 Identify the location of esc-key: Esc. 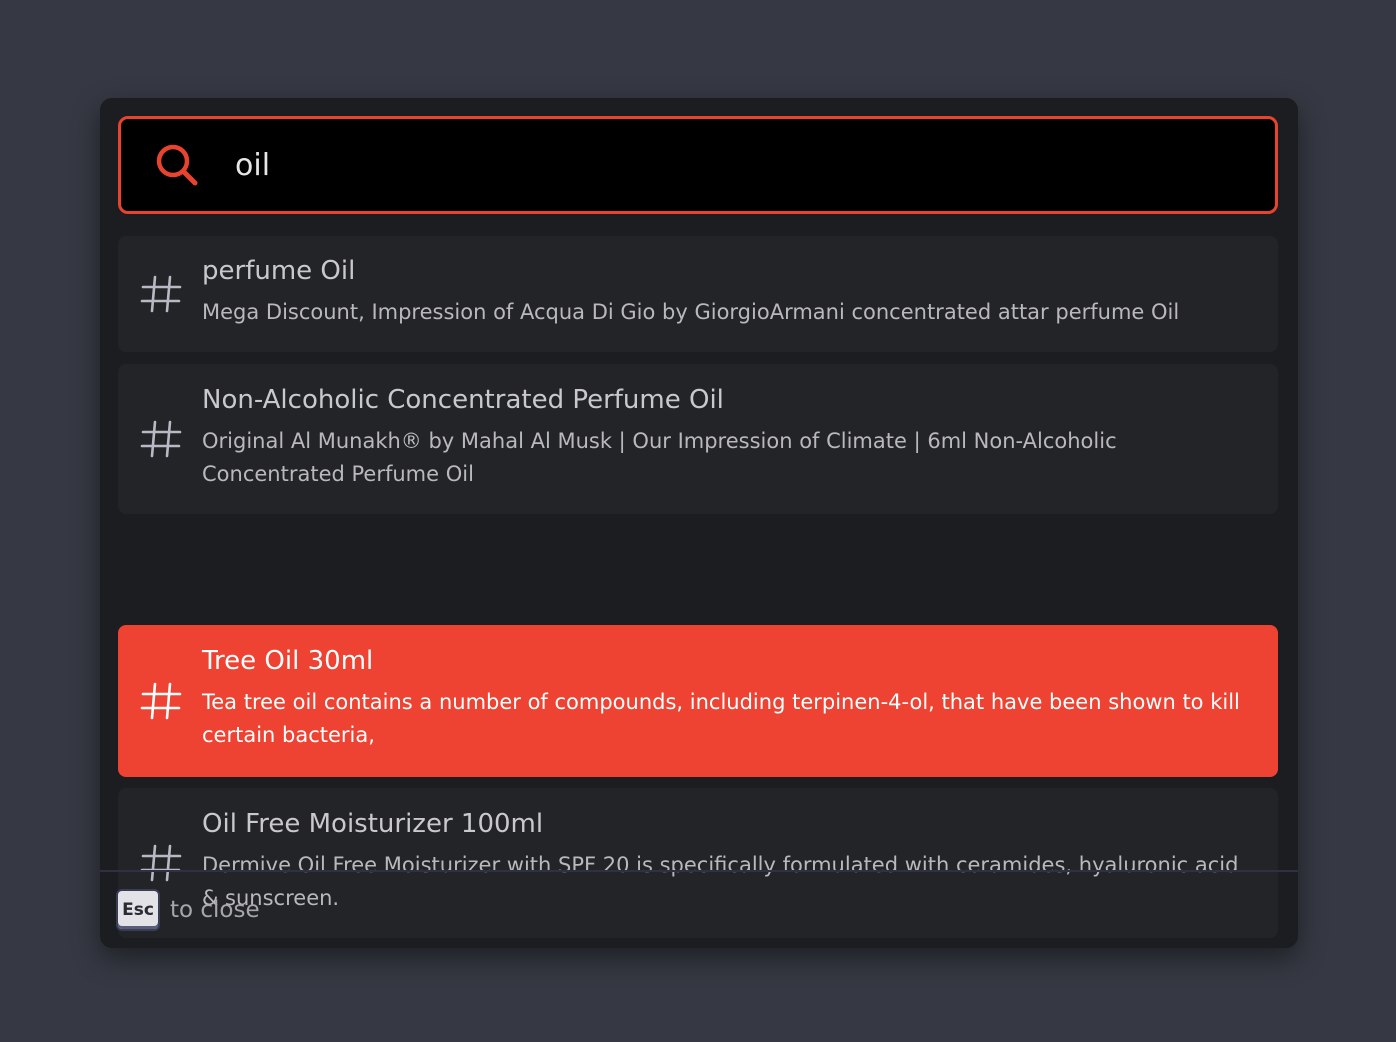
(138, 910).